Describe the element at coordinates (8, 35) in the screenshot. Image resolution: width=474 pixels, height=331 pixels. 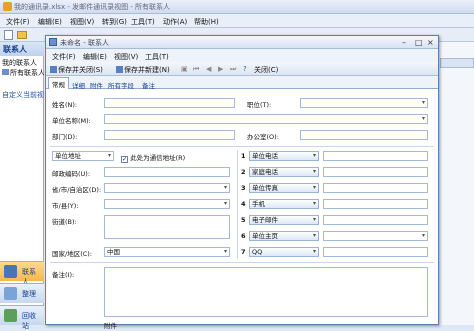
I see `new-icon` at that location.